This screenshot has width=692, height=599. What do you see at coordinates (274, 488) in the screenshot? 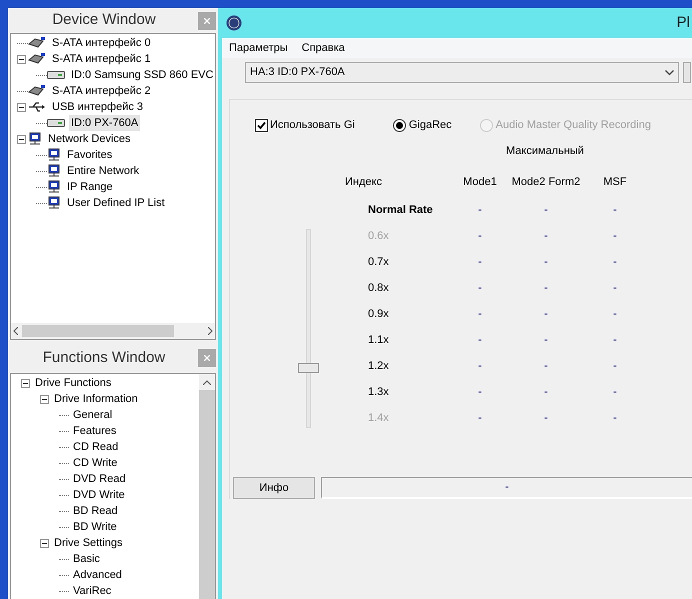
I see `info-button: Инфо` at bounding box center [274, 488].